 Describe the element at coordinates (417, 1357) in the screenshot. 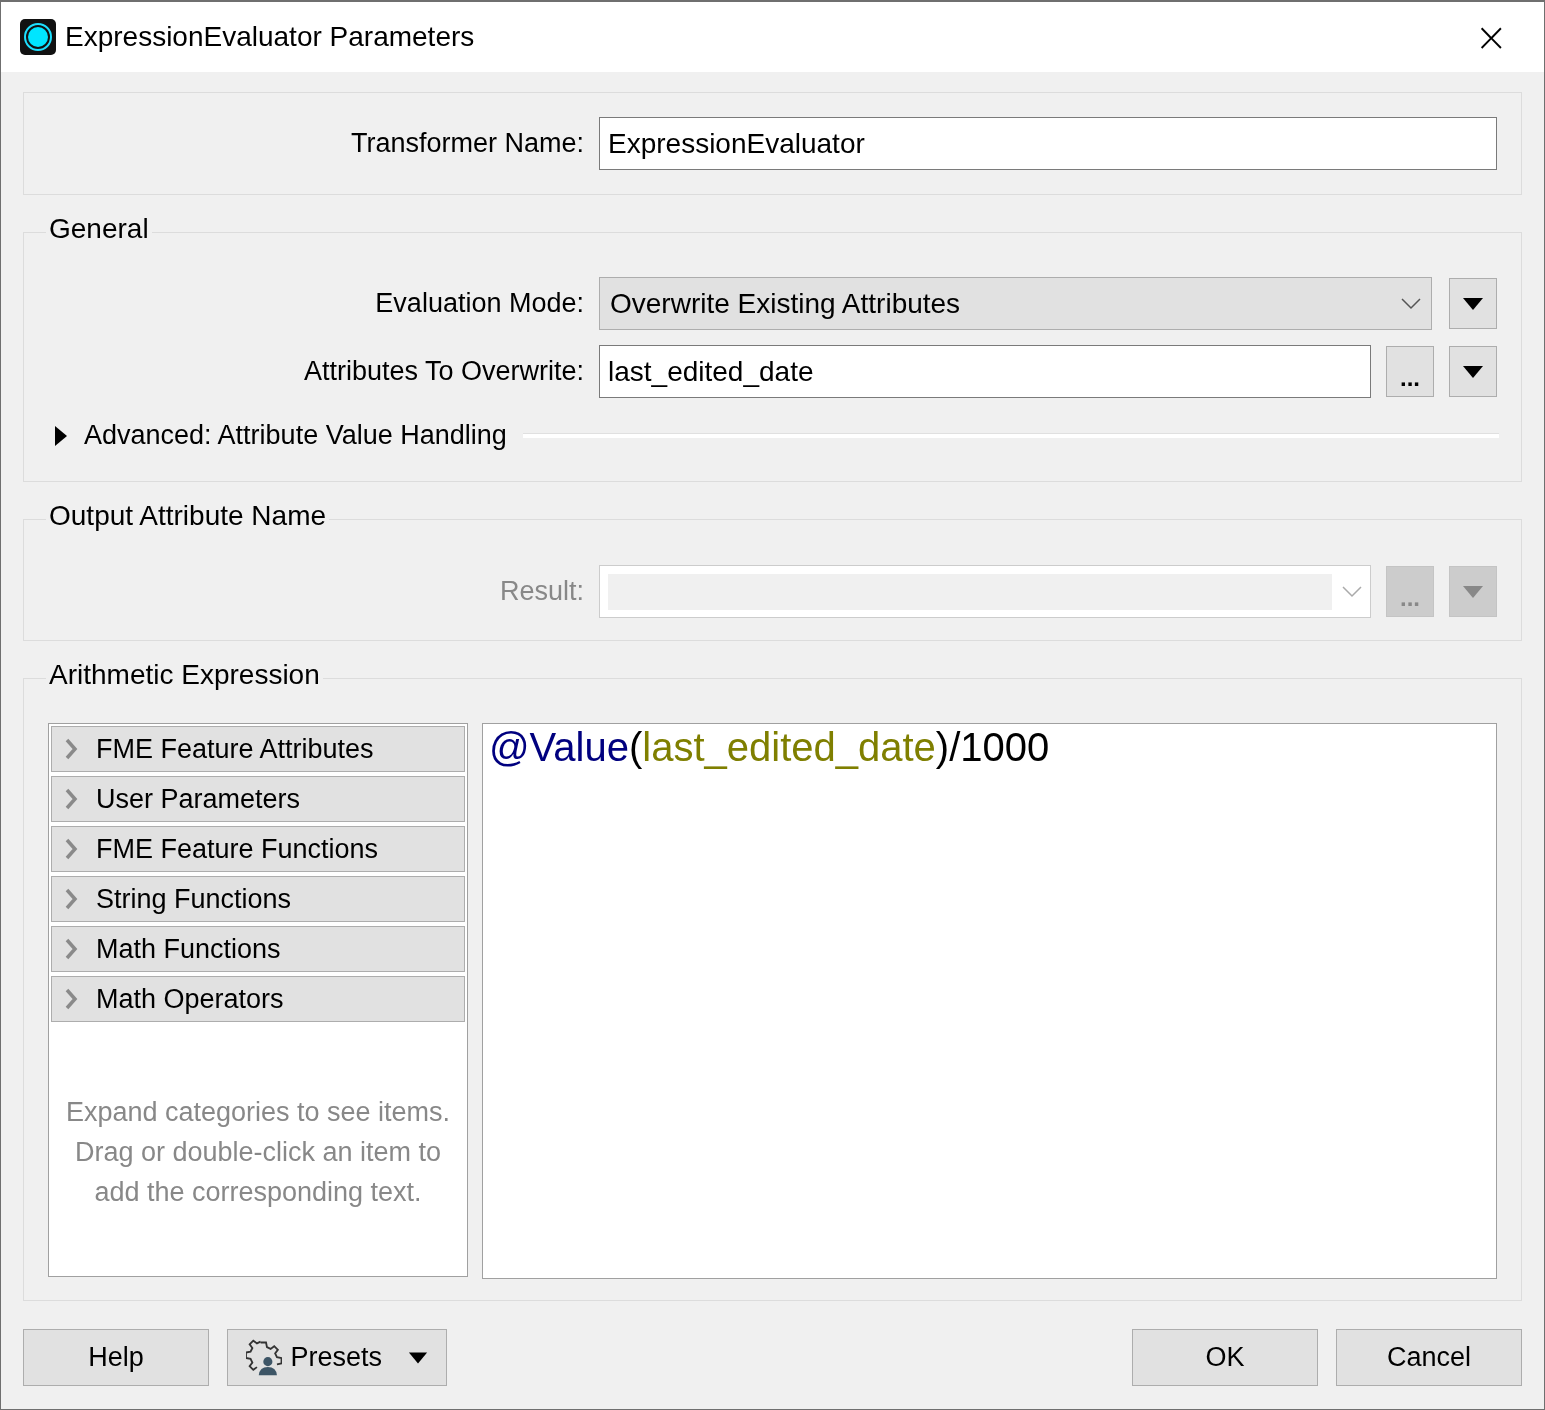

I see `caret-icon` at that location.